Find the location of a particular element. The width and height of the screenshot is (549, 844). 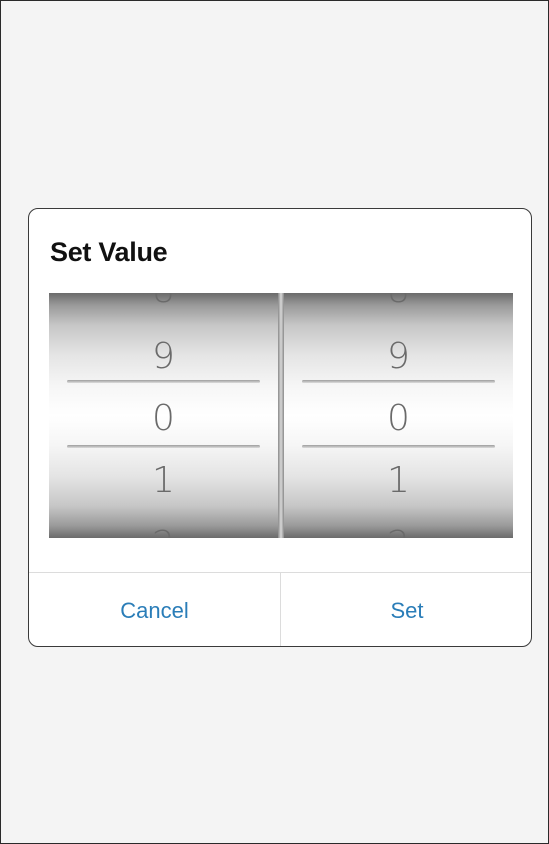

wheel-2-digit-selected: 0 is located at coordinates (398, 419).